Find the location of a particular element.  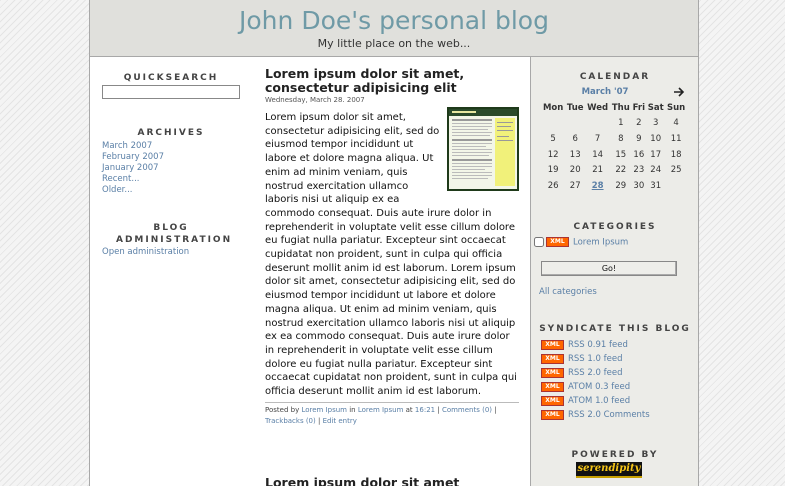

calendar-title: CALENDAR is located at coordinates (615, 77).